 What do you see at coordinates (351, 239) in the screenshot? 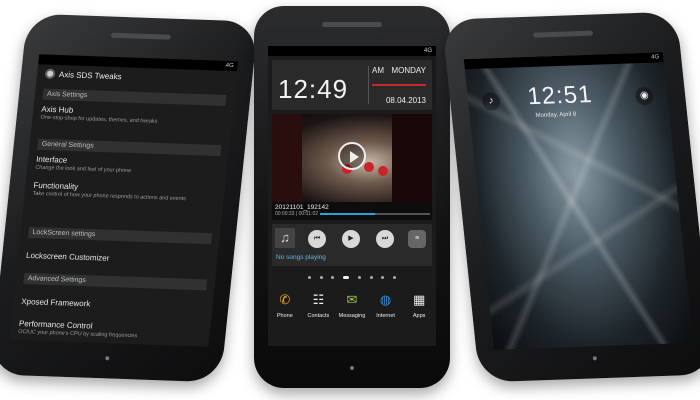
I see `play-pause-button: ▶` at bounding box center [351, 239].